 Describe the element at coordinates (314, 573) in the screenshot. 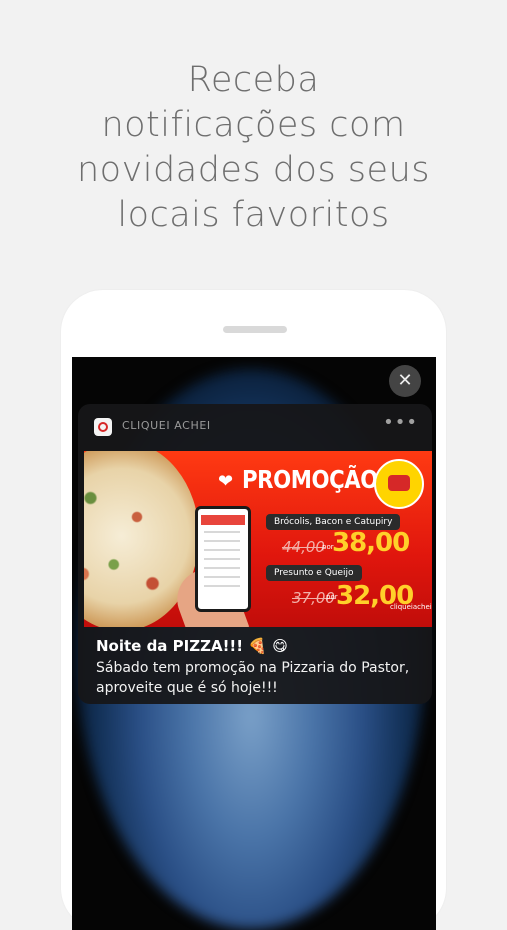

I see `promo-item-2-label: Presunto e Queijo` at that location.